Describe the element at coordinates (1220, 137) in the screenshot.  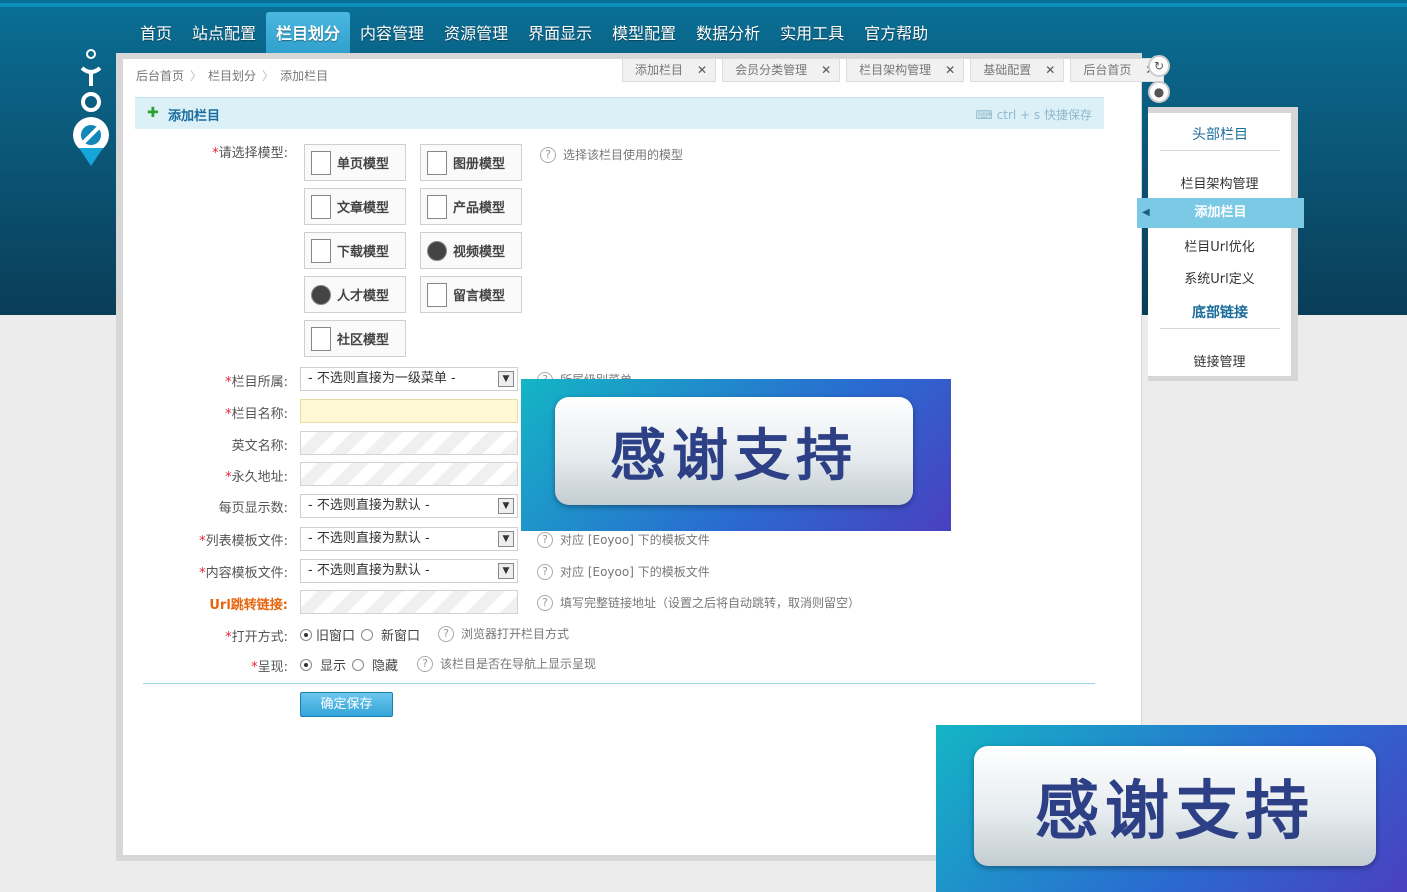
I see `sidebar-heading-header: 头部栏目` at that location.